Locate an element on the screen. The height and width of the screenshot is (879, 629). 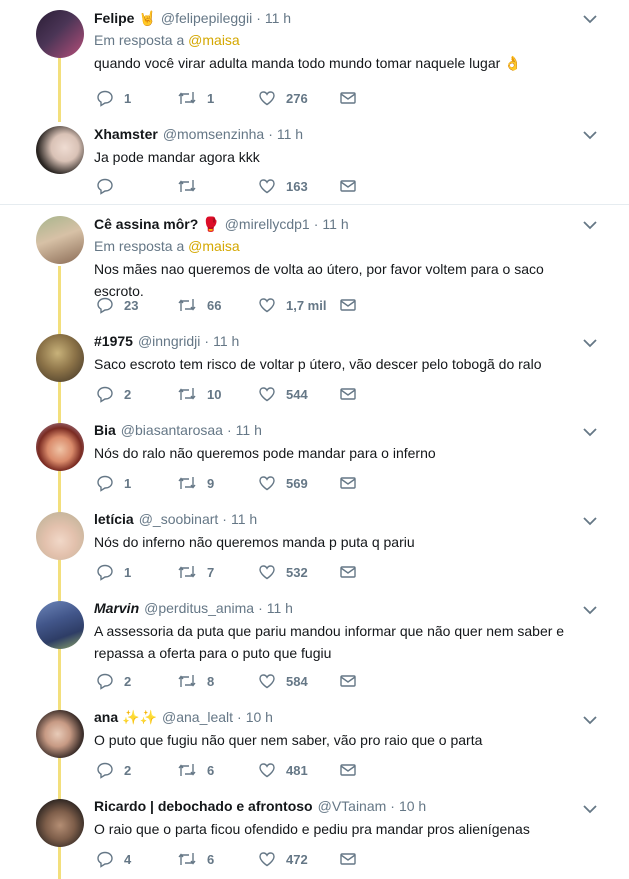
retweet-button: 9 is located at coordinates (217, 483).